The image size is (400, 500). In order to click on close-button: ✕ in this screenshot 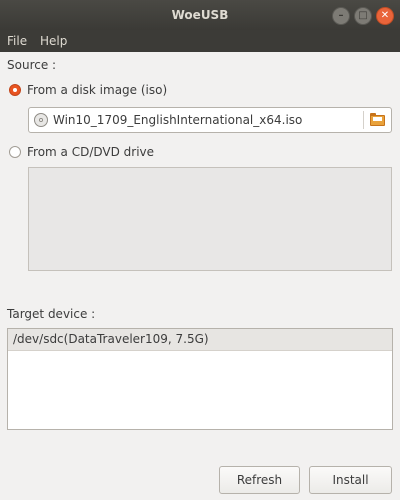, I will do `click(385, 16)`.